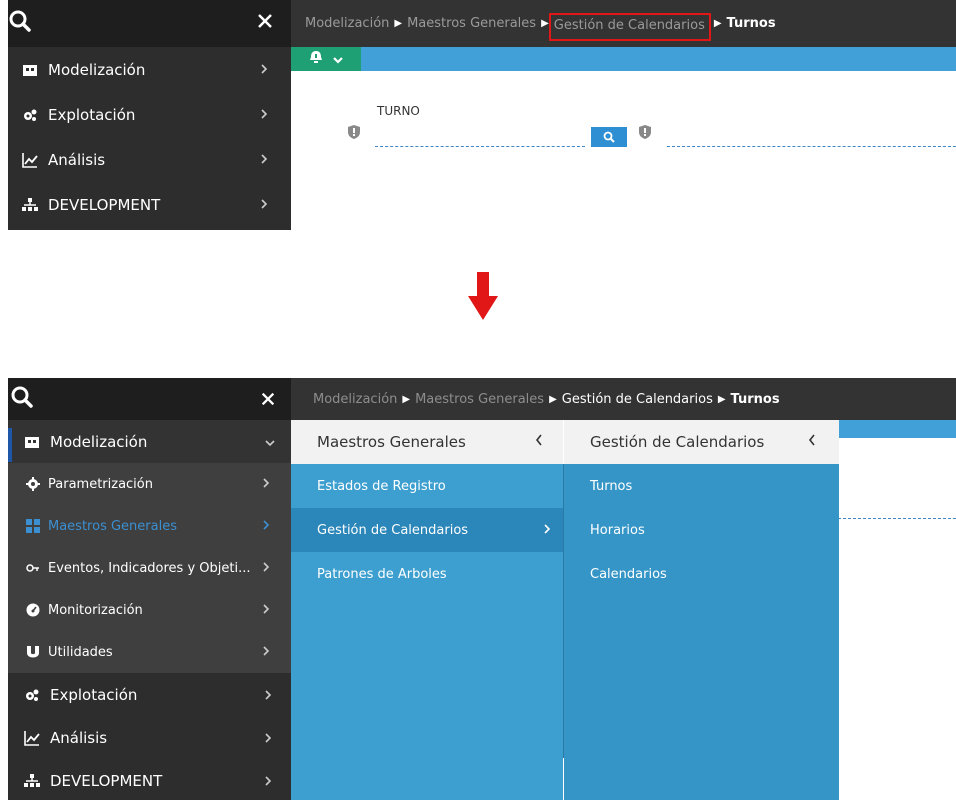 The width and height of the screenshot is (956, 800). Describe the element at coordinates (637, 399) in the screenshot. I see `breadcrumb-item-gestion: Gestión de Calendarios` at that location.